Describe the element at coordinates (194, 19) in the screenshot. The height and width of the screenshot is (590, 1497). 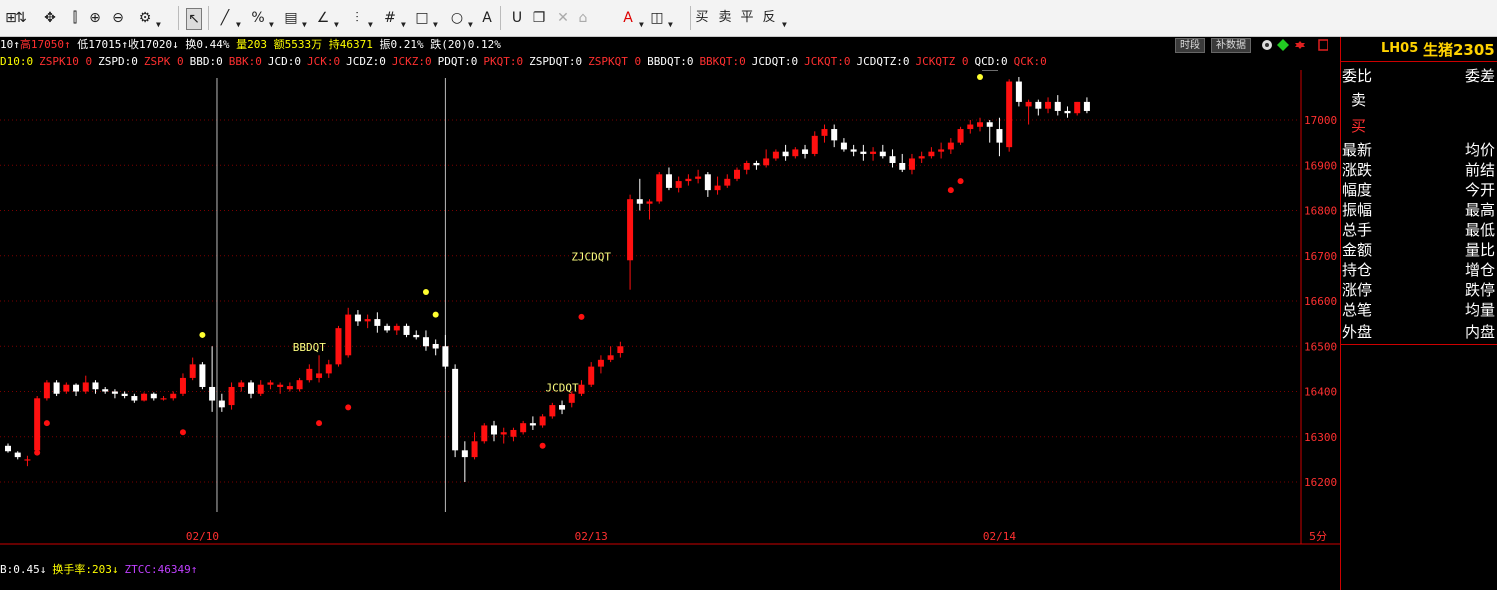
I see `cursor-icon: ↖` at that location.